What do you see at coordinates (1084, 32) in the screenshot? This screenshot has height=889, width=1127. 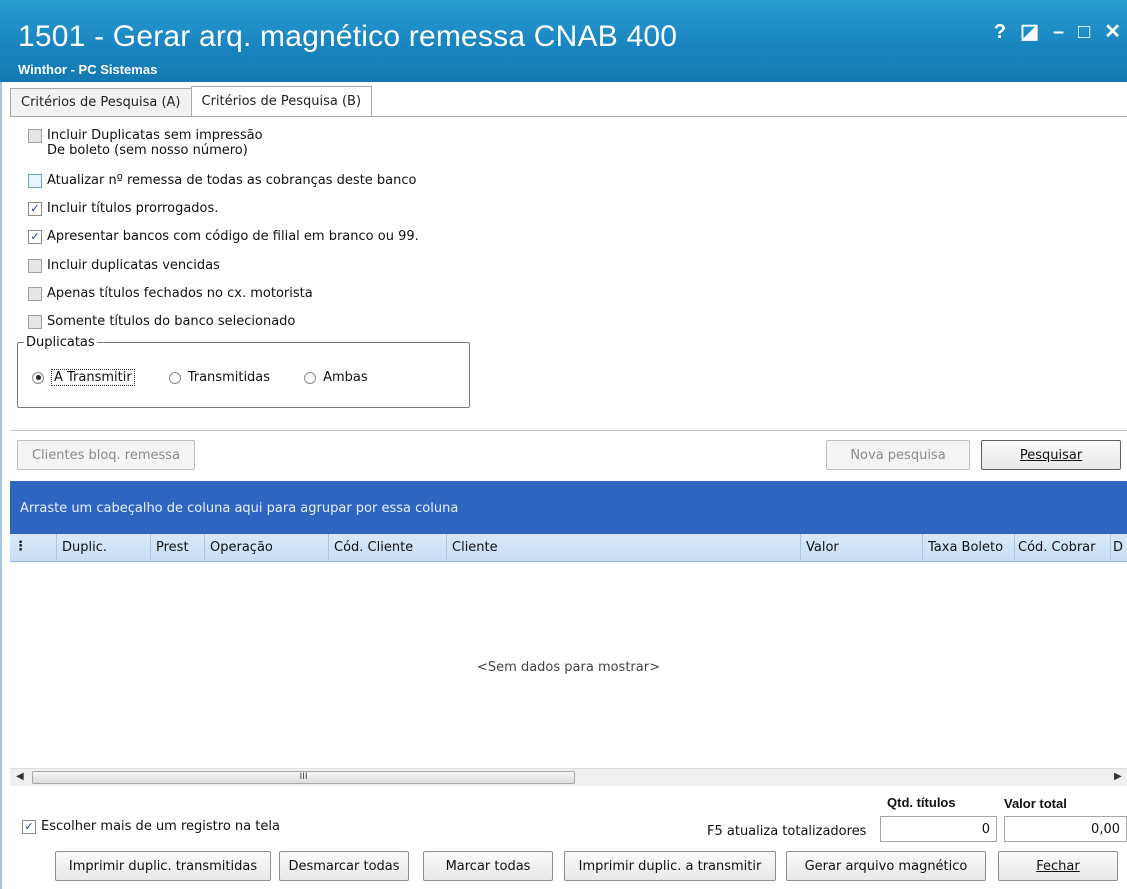 I see `maximize-icon: □` at bounding box center [1084, 32].